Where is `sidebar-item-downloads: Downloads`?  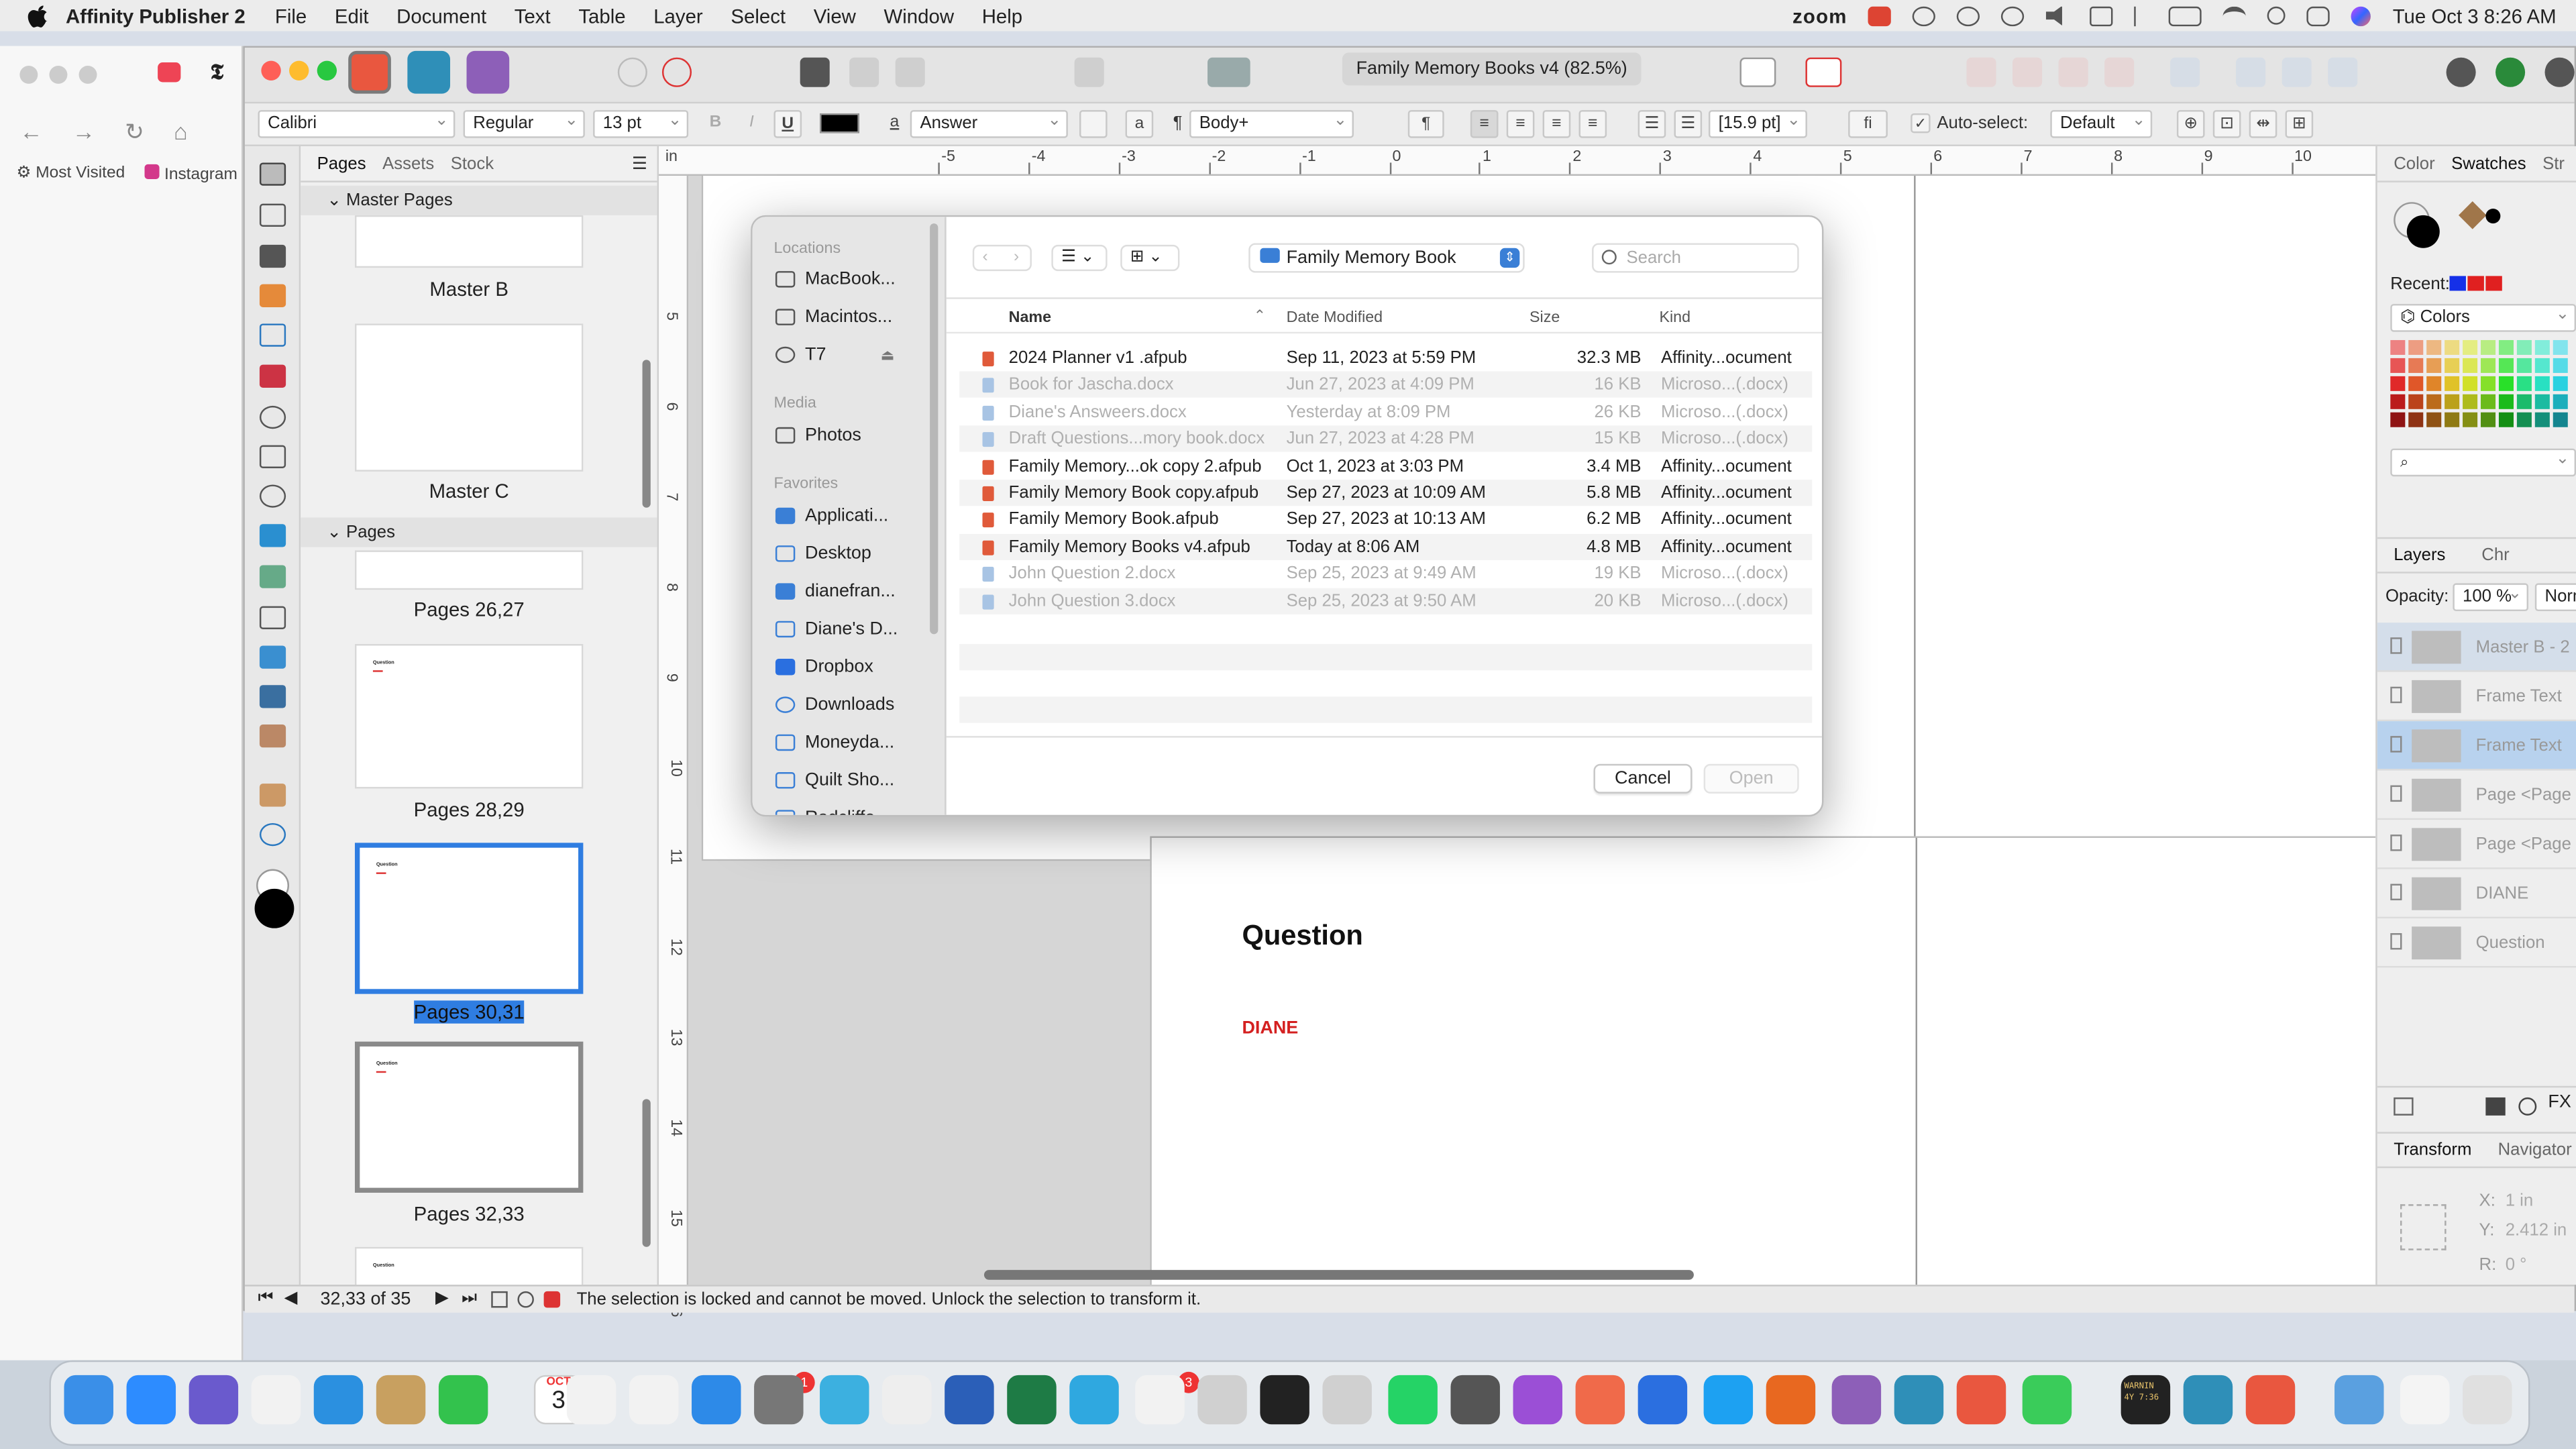 sidebar-item-downloads: Downloads is located at coordinates (857, 705).